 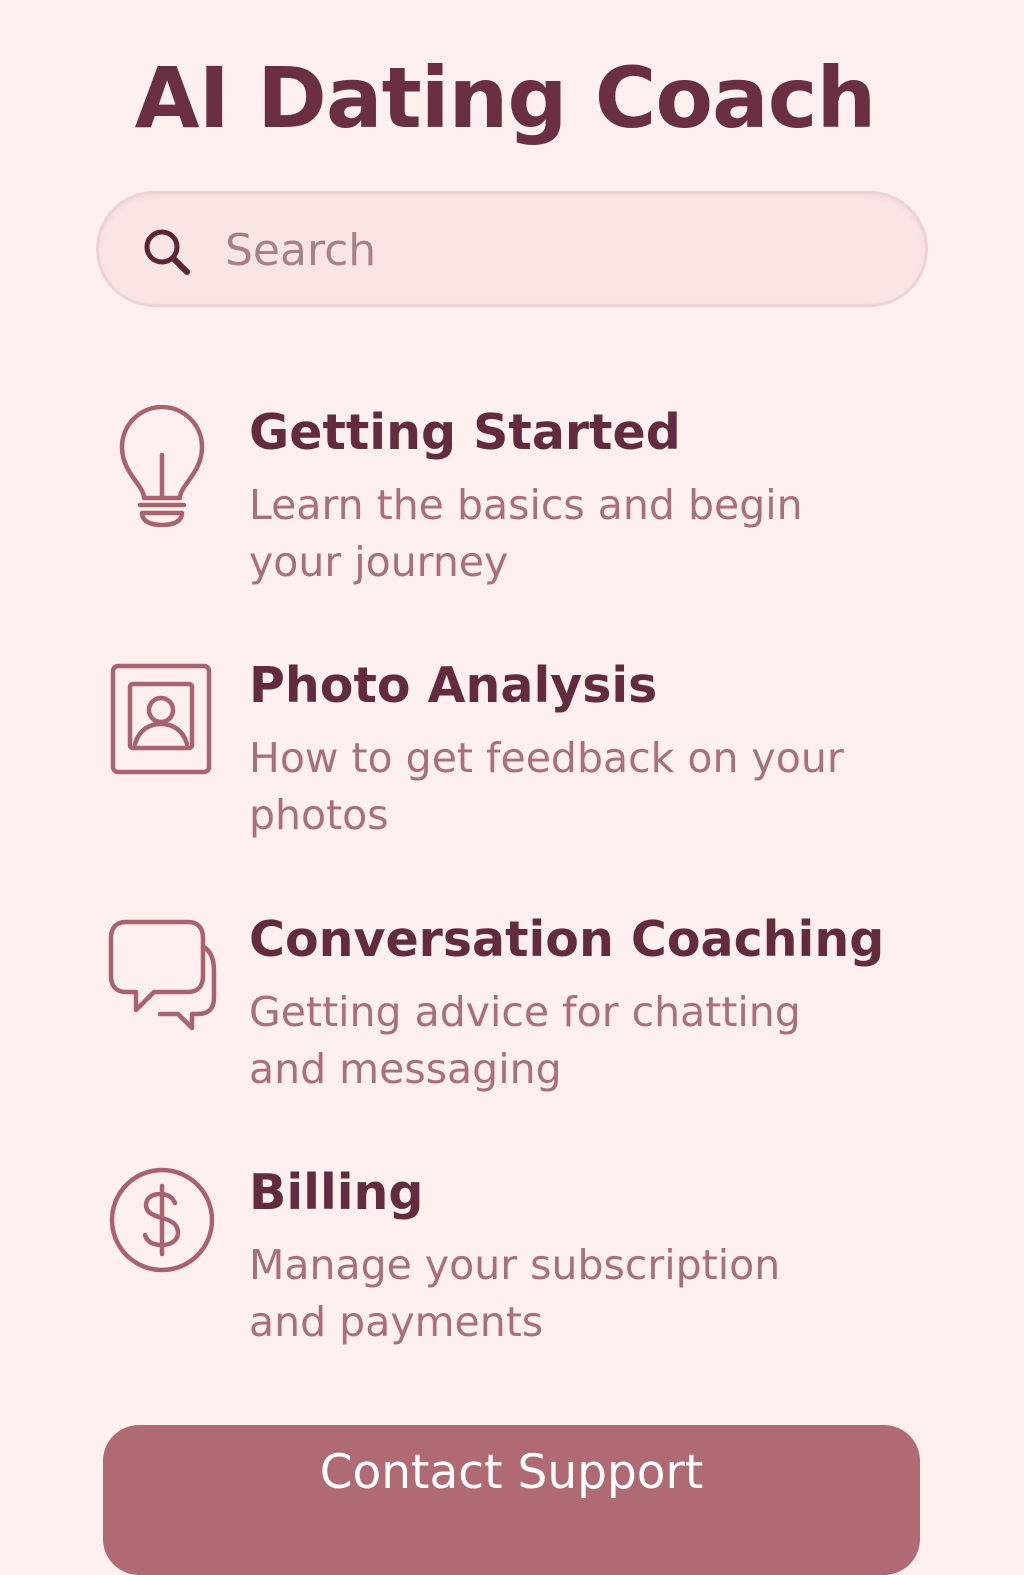 I want to click on topic-title: Photo Analysis, so click(x=453, y=685).